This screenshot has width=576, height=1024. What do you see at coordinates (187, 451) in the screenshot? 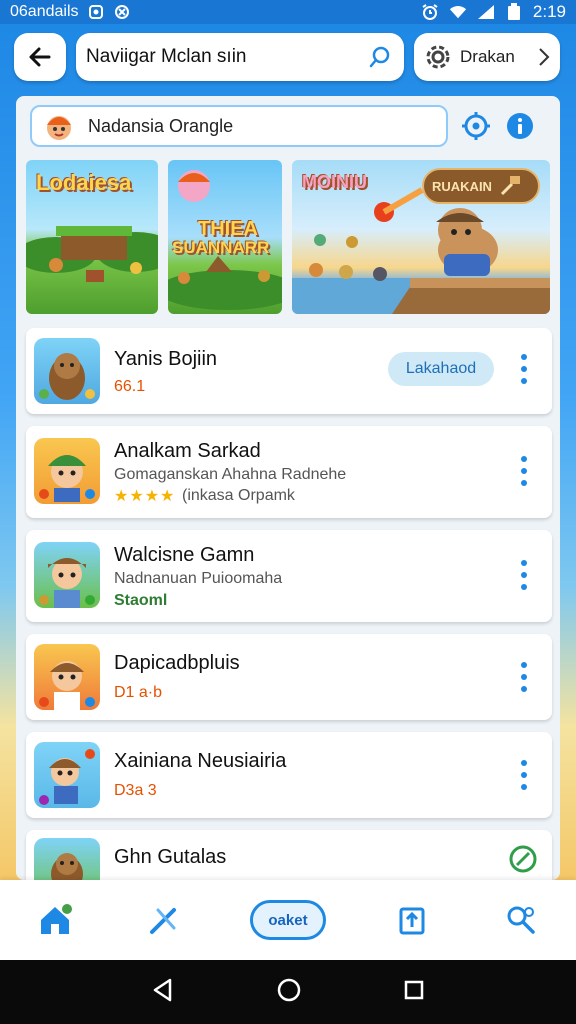
I see `app-name: Analkam Sarkad` at bounding box center [187, 451].